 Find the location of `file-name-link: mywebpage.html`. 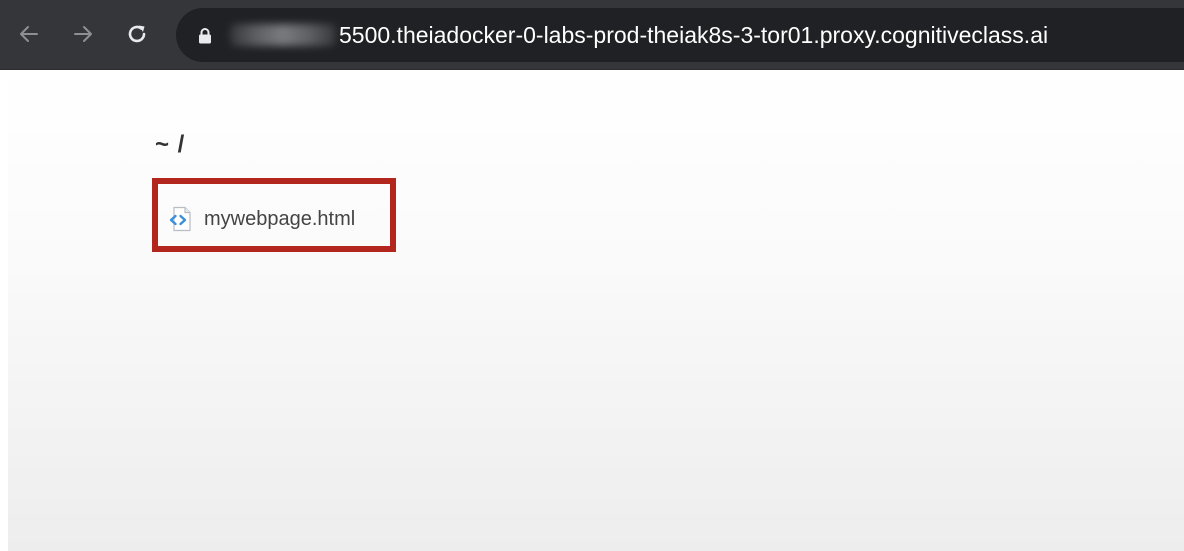

file-name-link: mywebpage.html is located at coordinates (279, 219).